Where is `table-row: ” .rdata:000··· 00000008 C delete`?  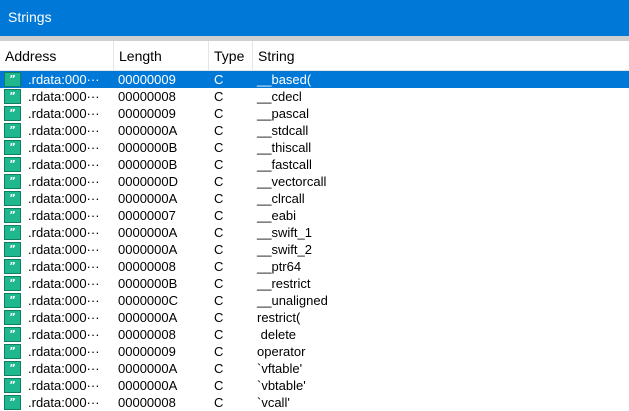 table-row: ” .rdata:000··· 00000008 C delete is located at coordinates (314, 334).